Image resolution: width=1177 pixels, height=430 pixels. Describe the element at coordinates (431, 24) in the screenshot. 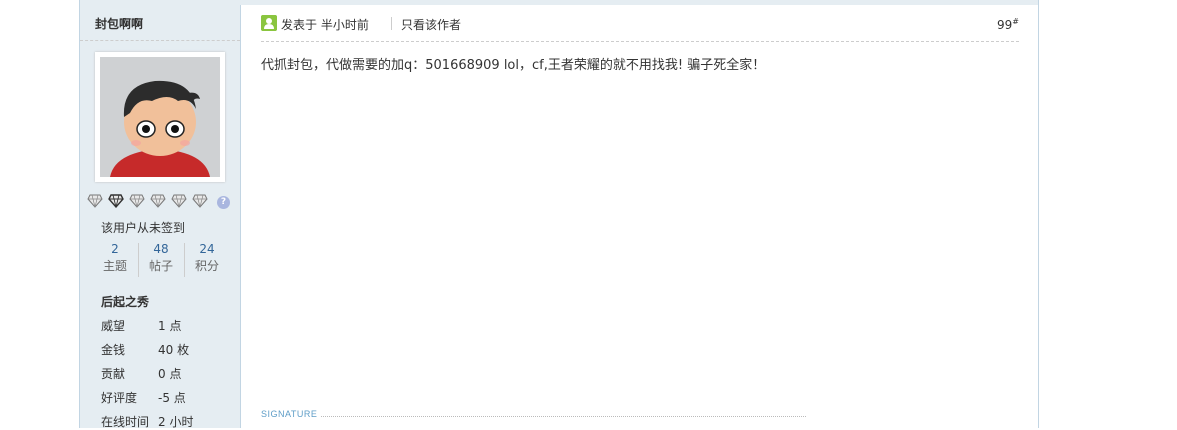

I see `view-author-only-link: 只看该作者` at that location.